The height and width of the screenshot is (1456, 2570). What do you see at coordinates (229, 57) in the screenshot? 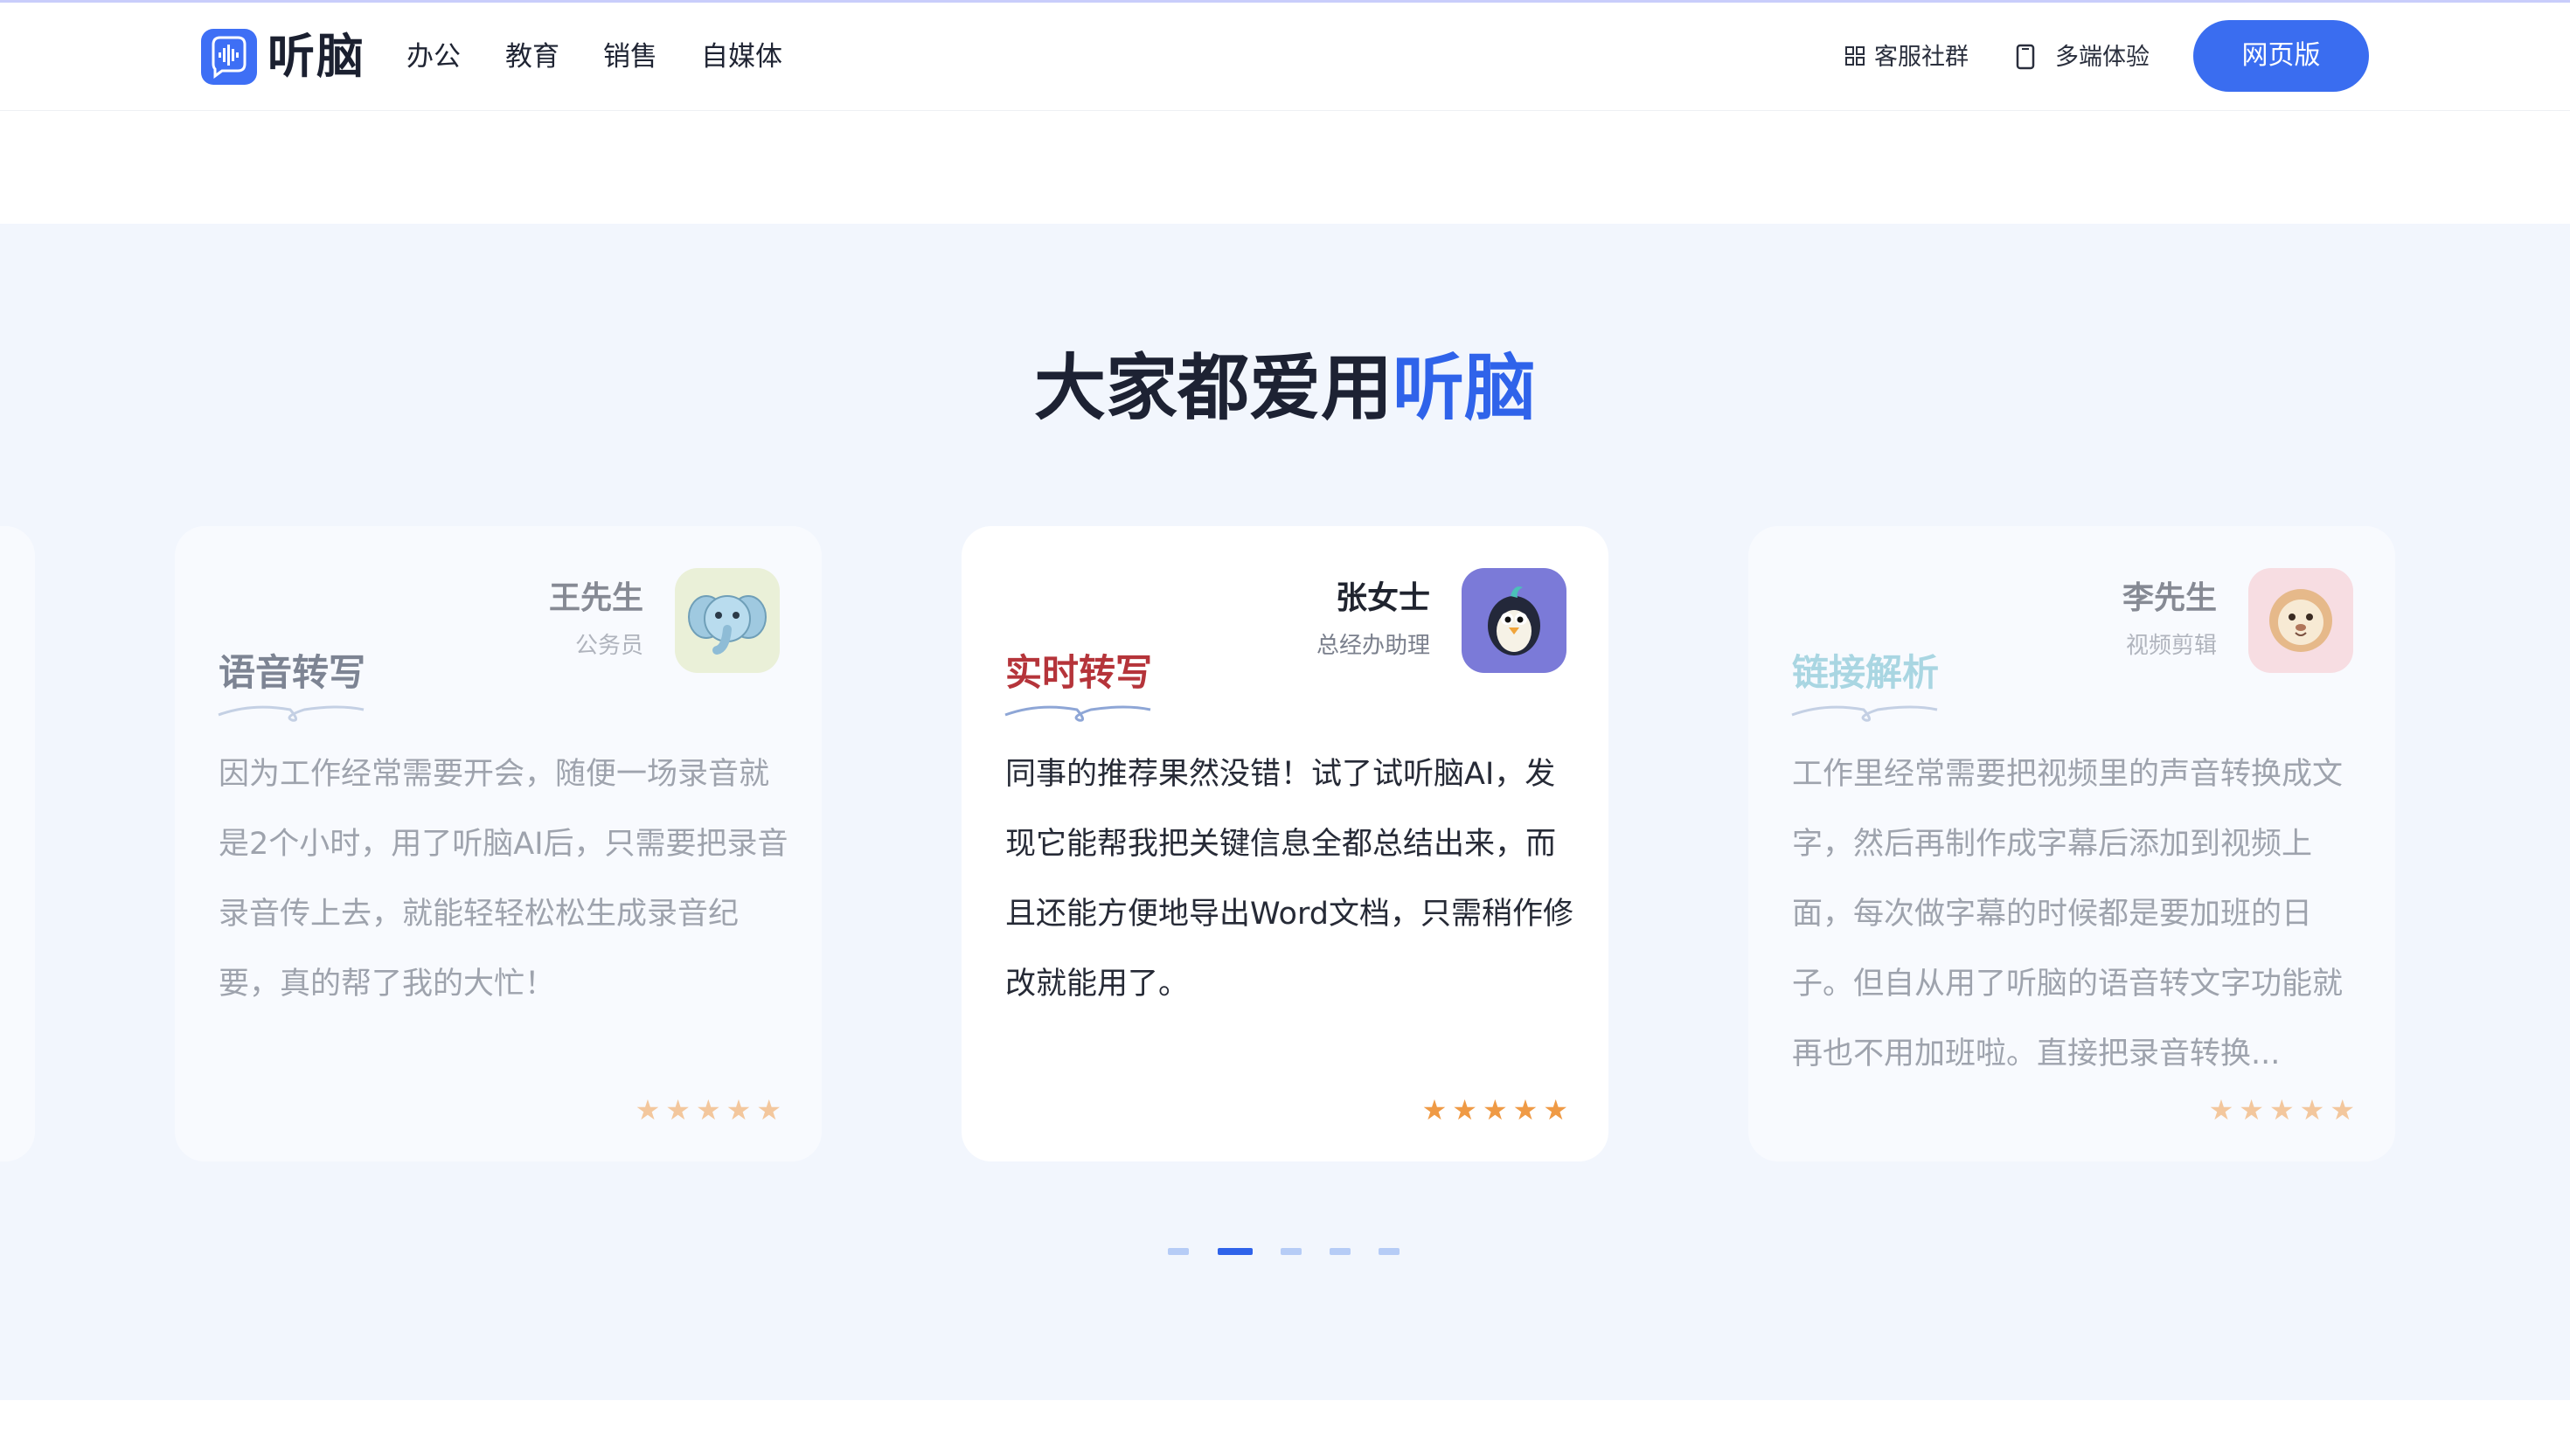
I see `brand-logo-icon` at bounding box center [229, 57].